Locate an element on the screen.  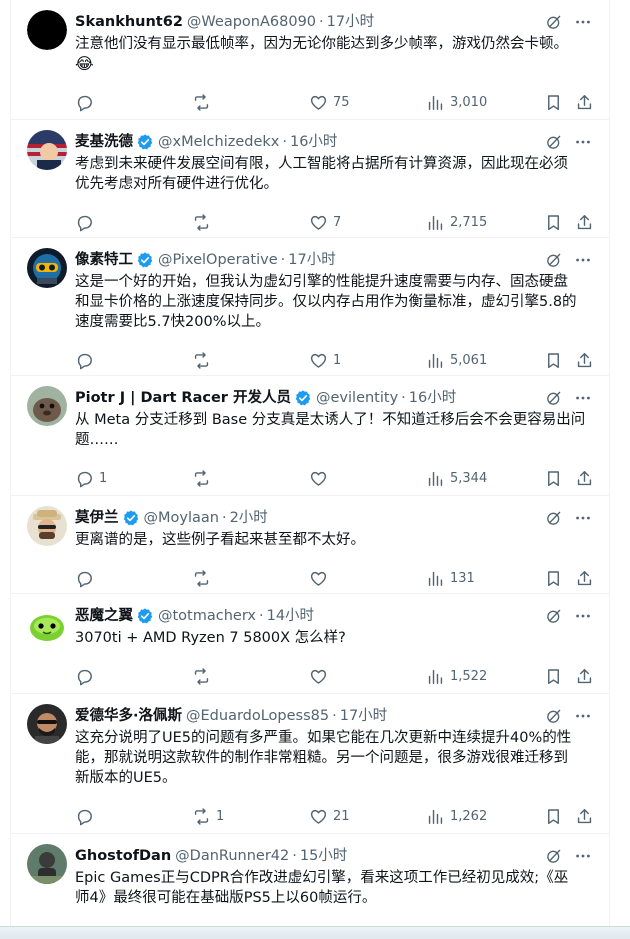
user-handle: @PixelOperative is located at coordinates (218, 260).